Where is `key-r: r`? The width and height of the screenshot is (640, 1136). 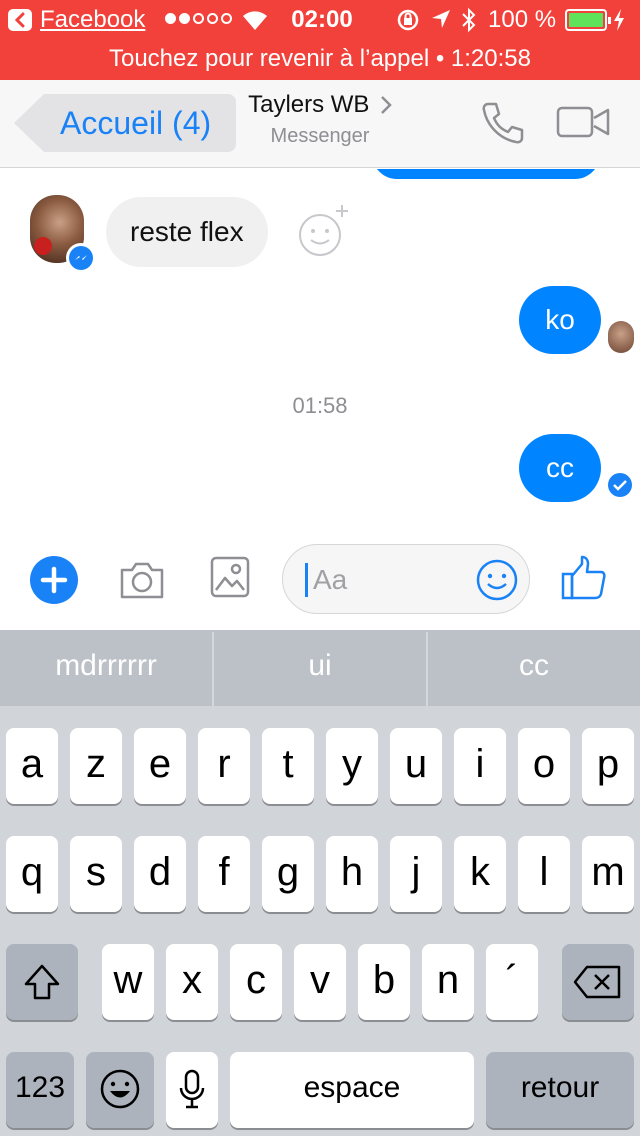
key-r: r is located at coordinates (224, 766).